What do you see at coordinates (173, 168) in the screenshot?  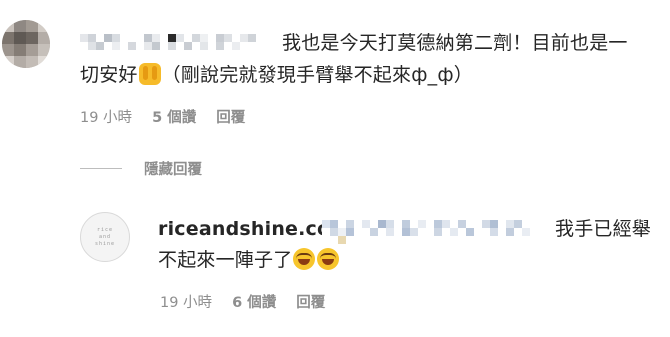 I see `hide-replies-label: 隱藏回覆` at bounding box center [173, 168].